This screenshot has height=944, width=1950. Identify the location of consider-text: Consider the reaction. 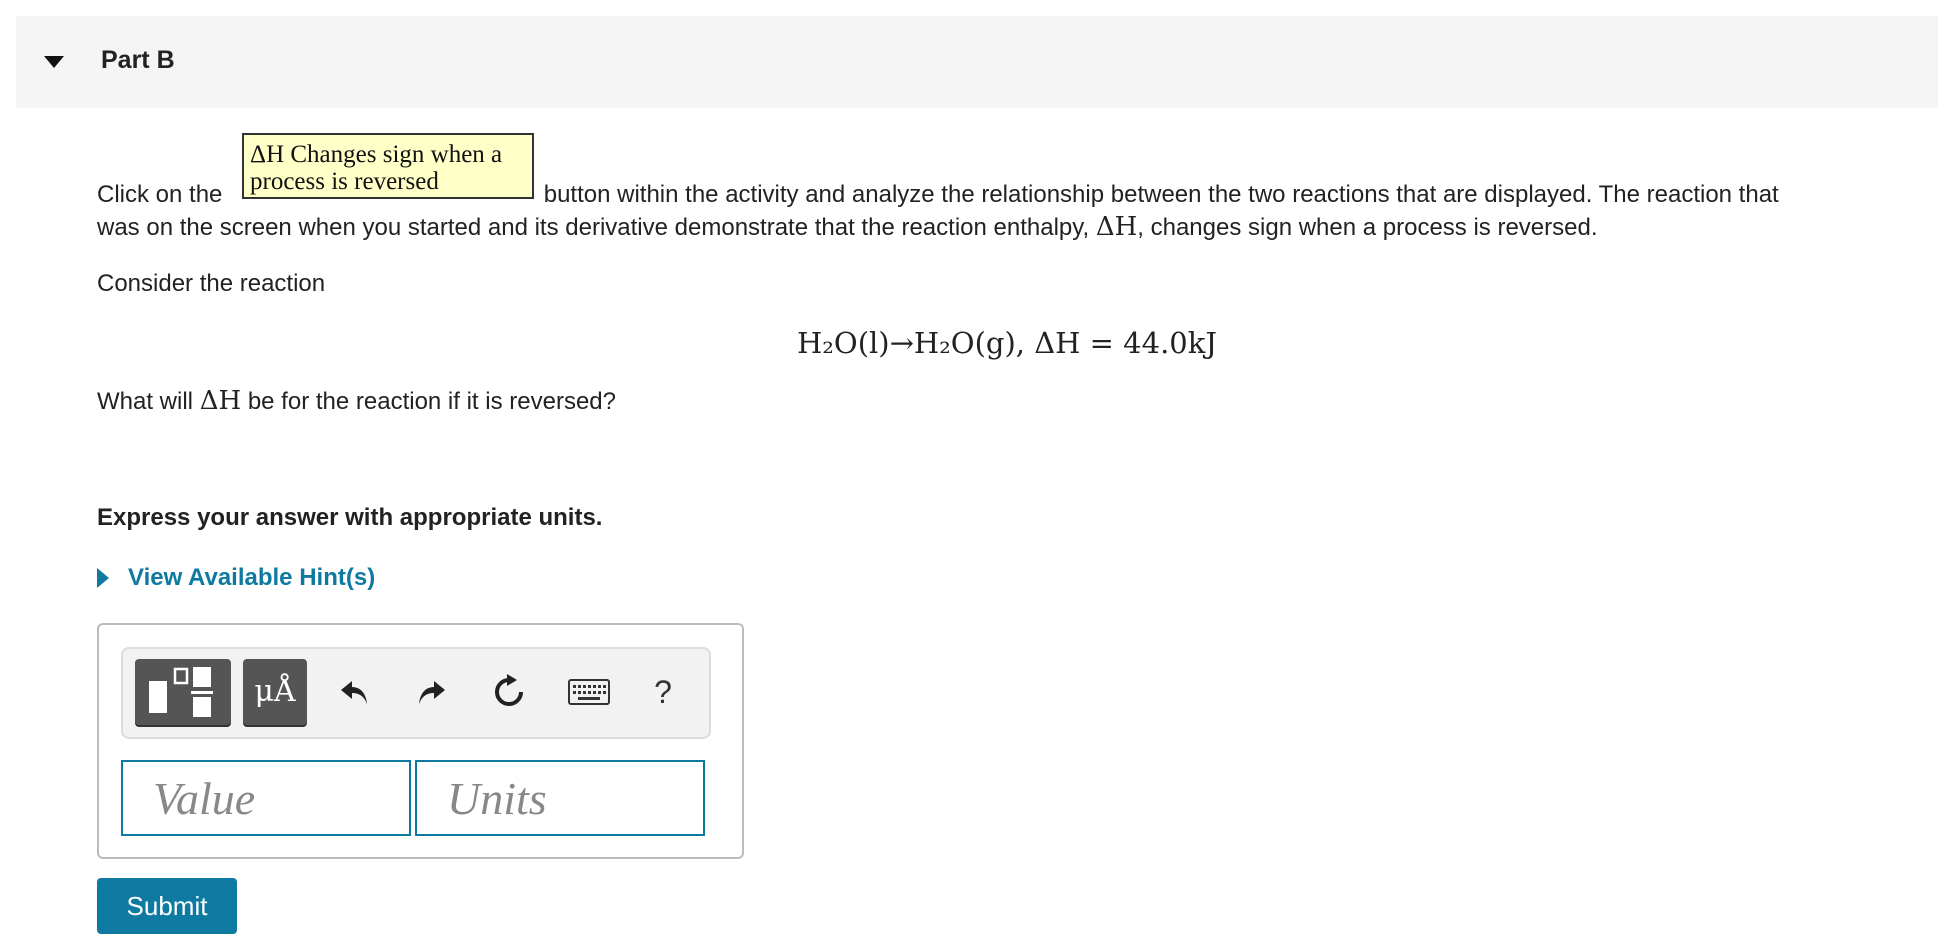
(211, 283).